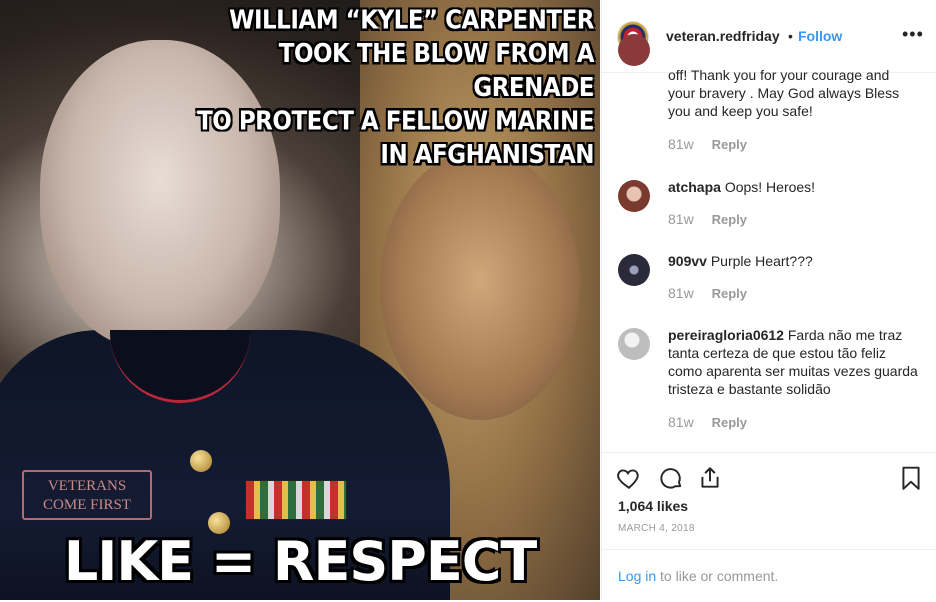 This screenshot has width=936, height=602. What do you see at coordinates (637, 576) in the screenshot?
I see `login-link: Log in` at bounding box center [637, 576].